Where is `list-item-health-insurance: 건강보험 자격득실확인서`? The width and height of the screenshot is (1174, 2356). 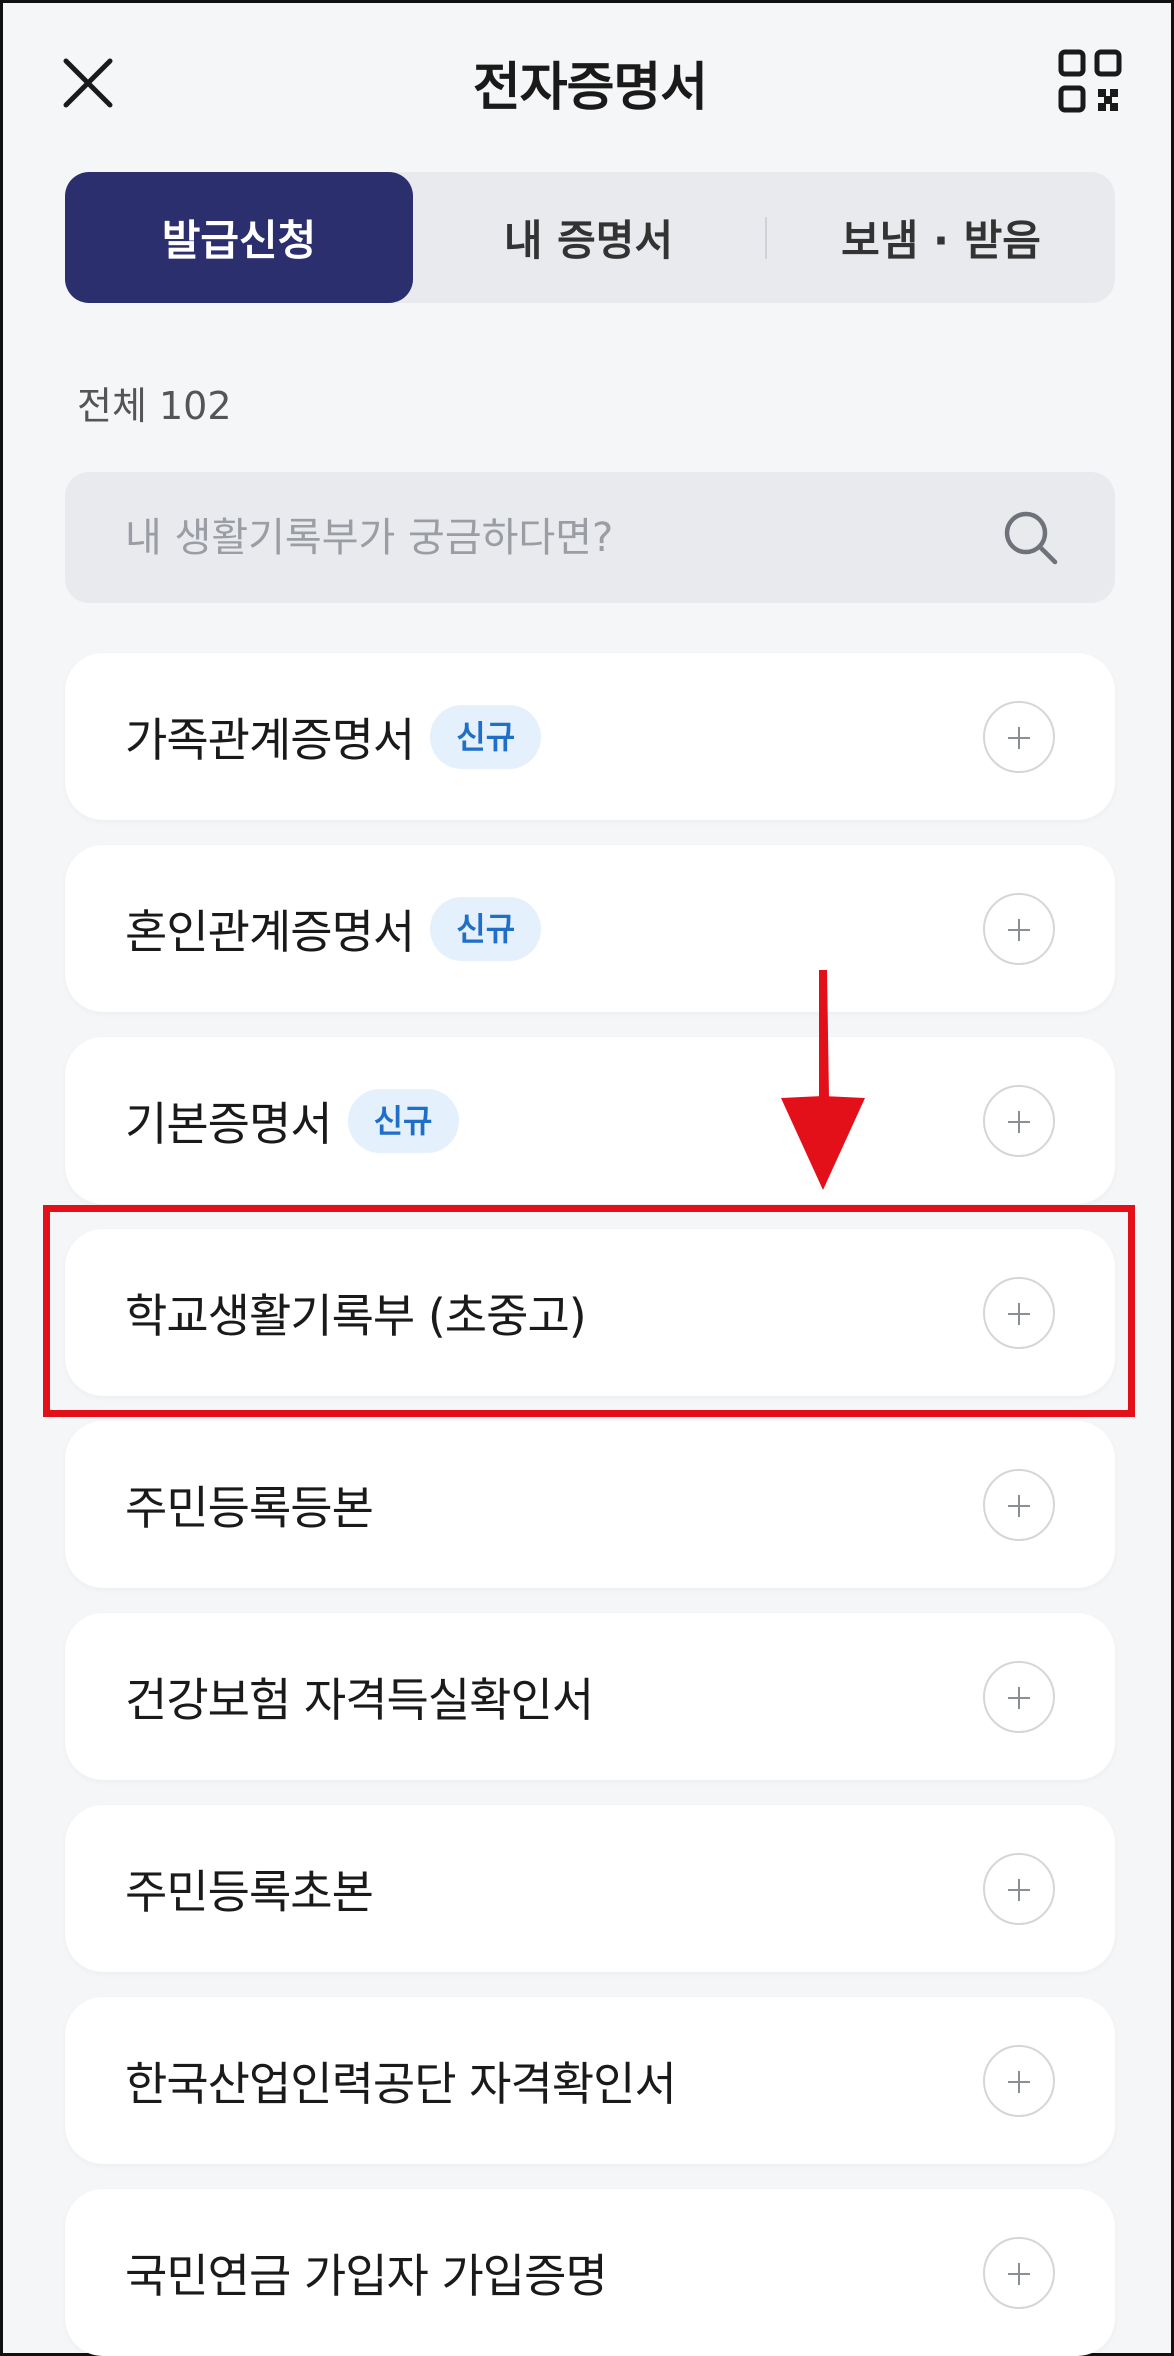
list-item-health-insurance: 건강보험 자격득실확인서 is located at coordinates (590, 1696).